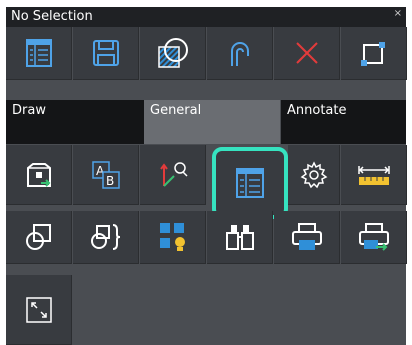 Image resolution: width=412 pixels, height=345 pixels. I want to click on insert-block-button, so click(39, 175).